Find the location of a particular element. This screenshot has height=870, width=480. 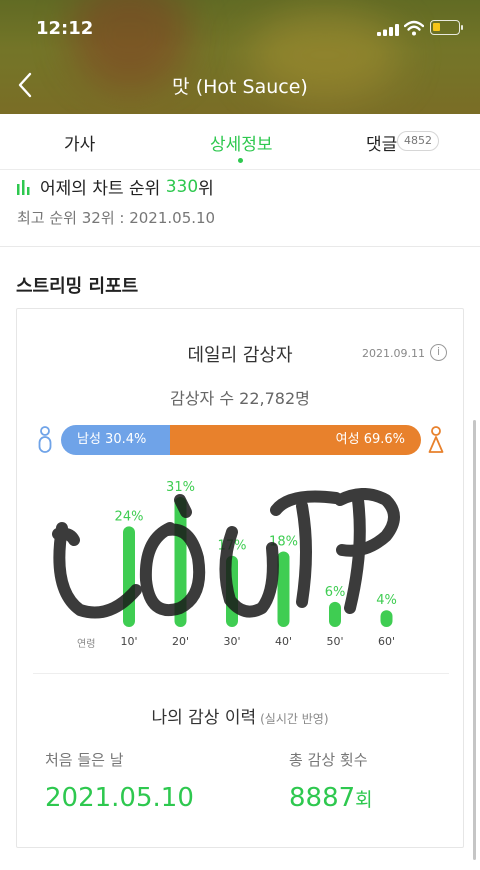

bar-chart-icon is located at coordinates (23, 187).